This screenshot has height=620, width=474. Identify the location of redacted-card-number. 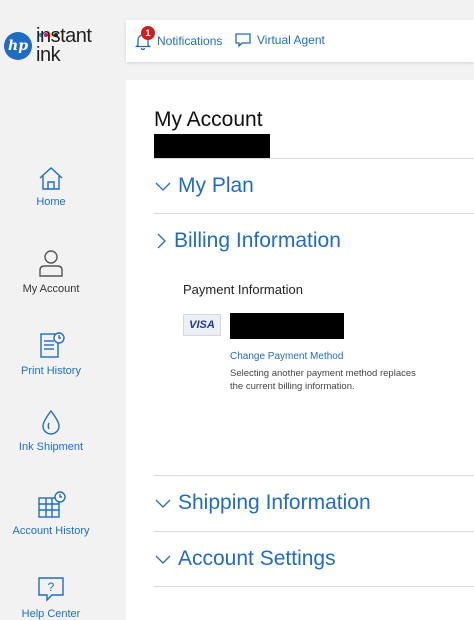
(287, 326).